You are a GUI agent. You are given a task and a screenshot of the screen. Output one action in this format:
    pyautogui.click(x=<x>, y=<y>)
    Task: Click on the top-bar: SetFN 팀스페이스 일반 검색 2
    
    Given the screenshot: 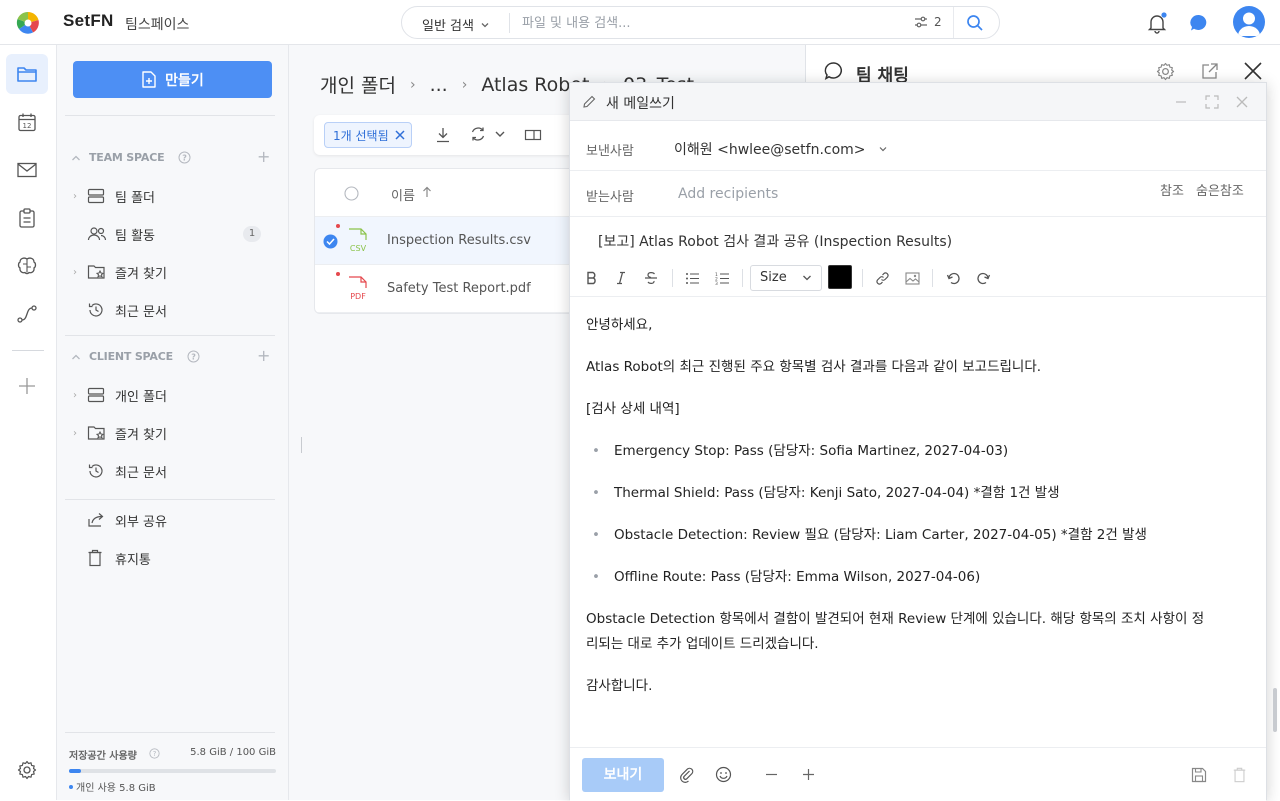 What is the action you would take?
    pyautogui.click(x=640, y=22)
    